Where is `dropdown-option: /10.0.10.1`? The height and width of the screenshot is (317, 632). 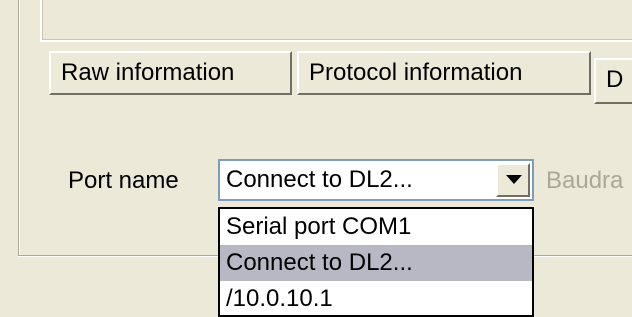
dropdown-option: /10.0.10.1 is located at coordinates (376, 298).